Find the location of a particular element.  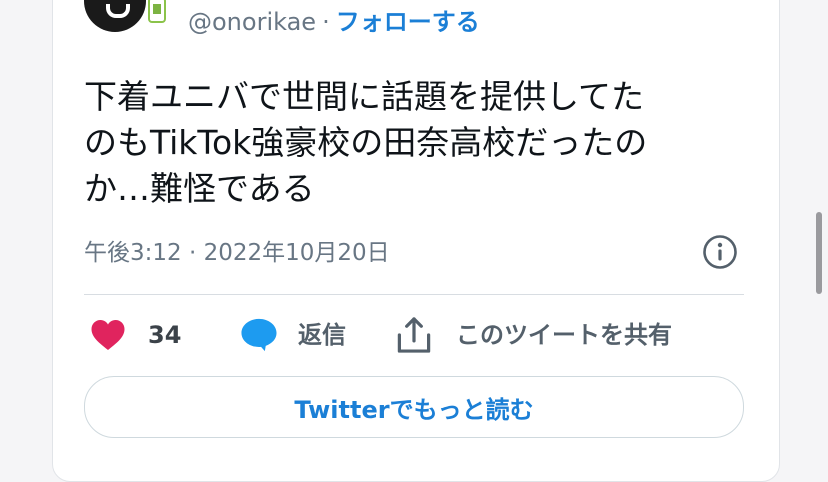

info-icon is located at coordinates (720, 252).